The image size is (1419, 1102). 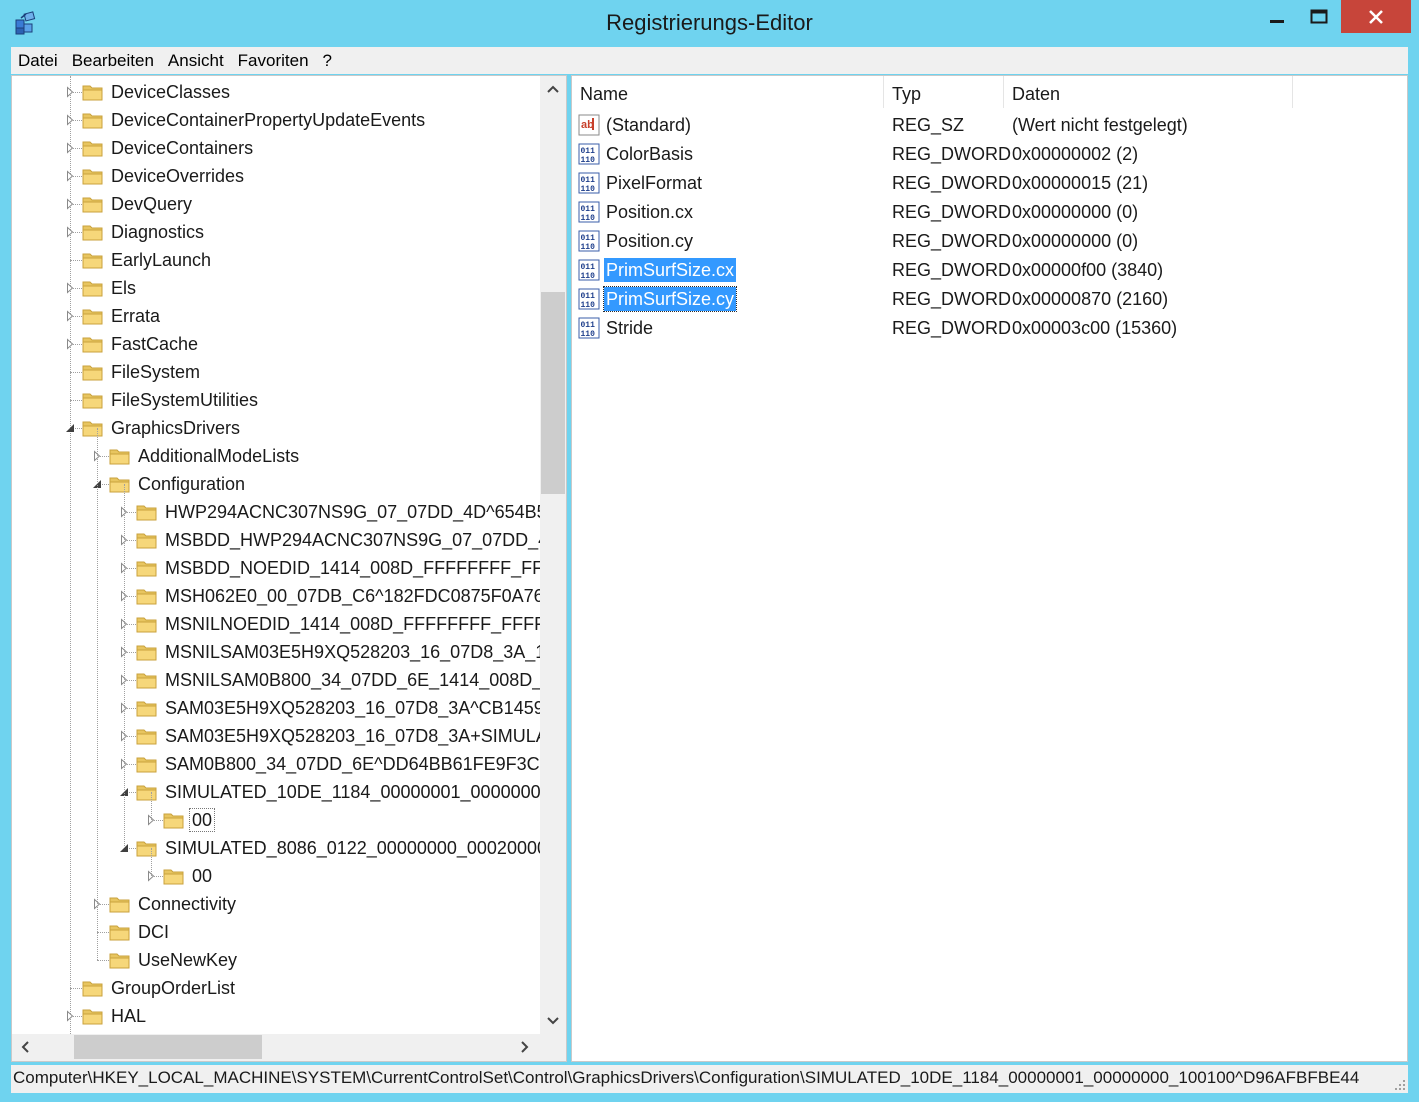 What do you see at coordinates (276, 960) in the screenshot?
I see `tree-item: UseNewKey` at bounding box center [276, 960].